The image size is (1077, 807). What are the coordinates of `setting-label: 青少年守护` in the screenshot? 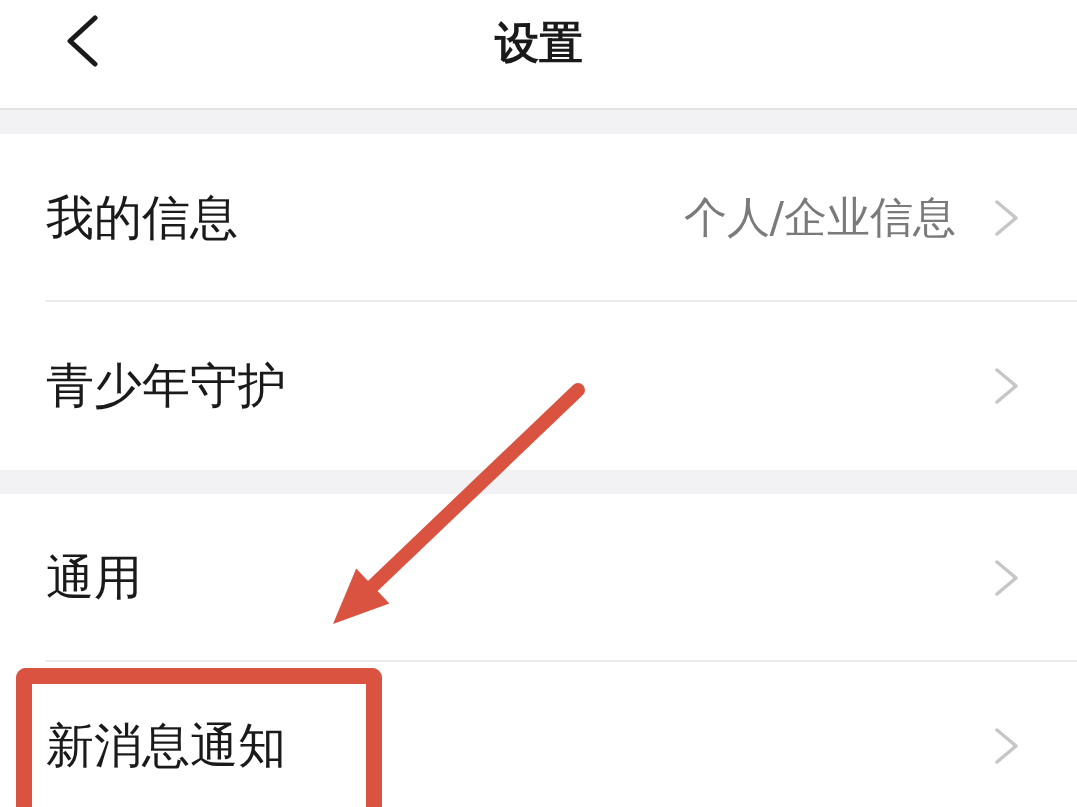 It's located at (166, 386).